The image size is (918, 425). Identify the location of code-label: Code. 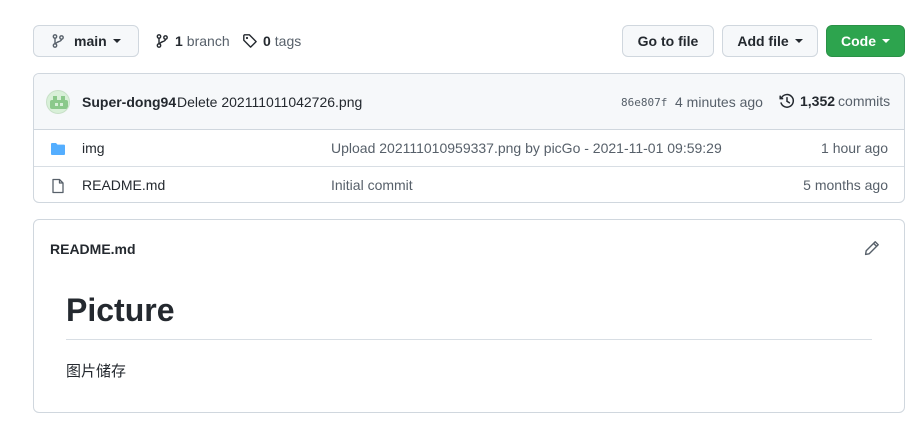
(858, 41).